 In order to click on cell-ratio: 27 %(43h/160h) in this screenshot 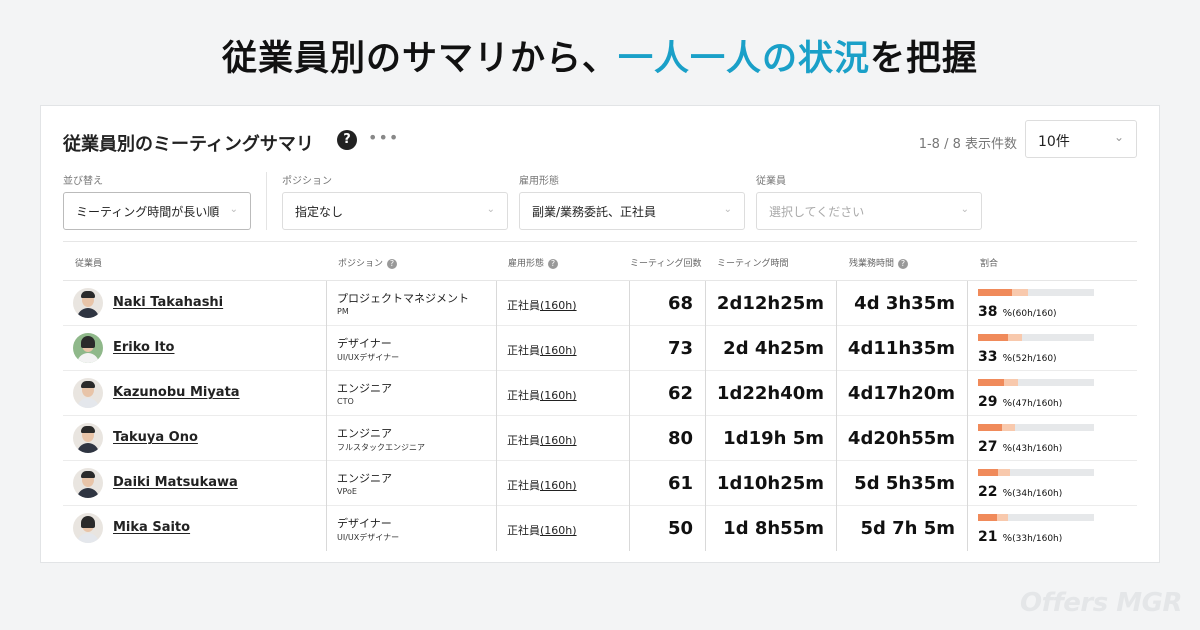, I will do `click(1052, 438)`.